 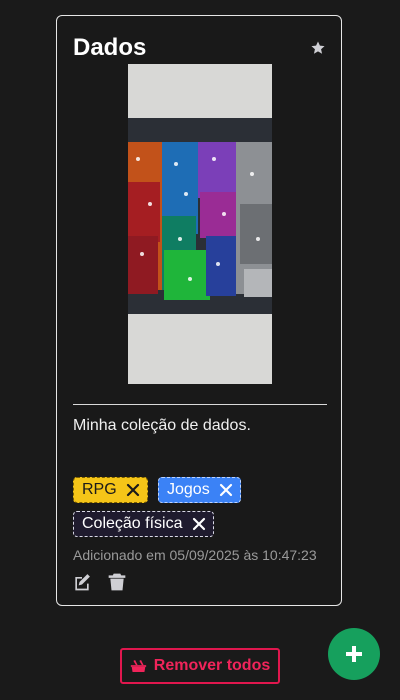 What do you see at coordinates (200, 404) in the screenshot?
I see `divider` at bounding box center [200, 404].